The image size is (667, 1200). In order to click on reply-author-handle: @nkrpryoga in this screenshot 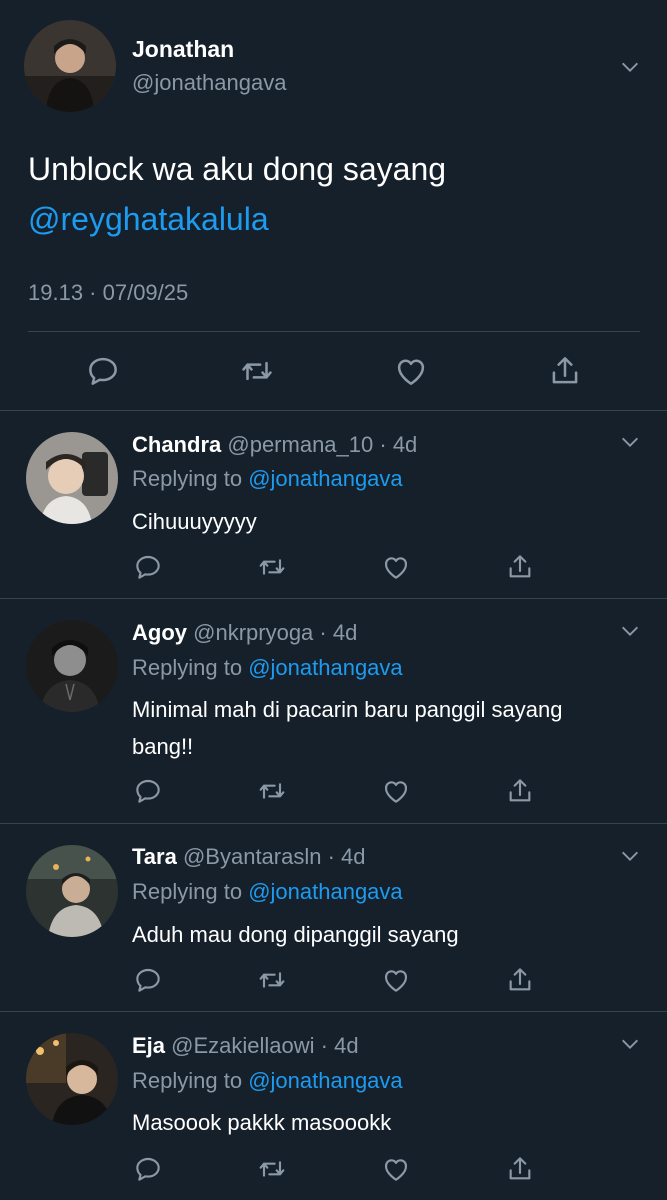, I will do `click(253, 632)`.